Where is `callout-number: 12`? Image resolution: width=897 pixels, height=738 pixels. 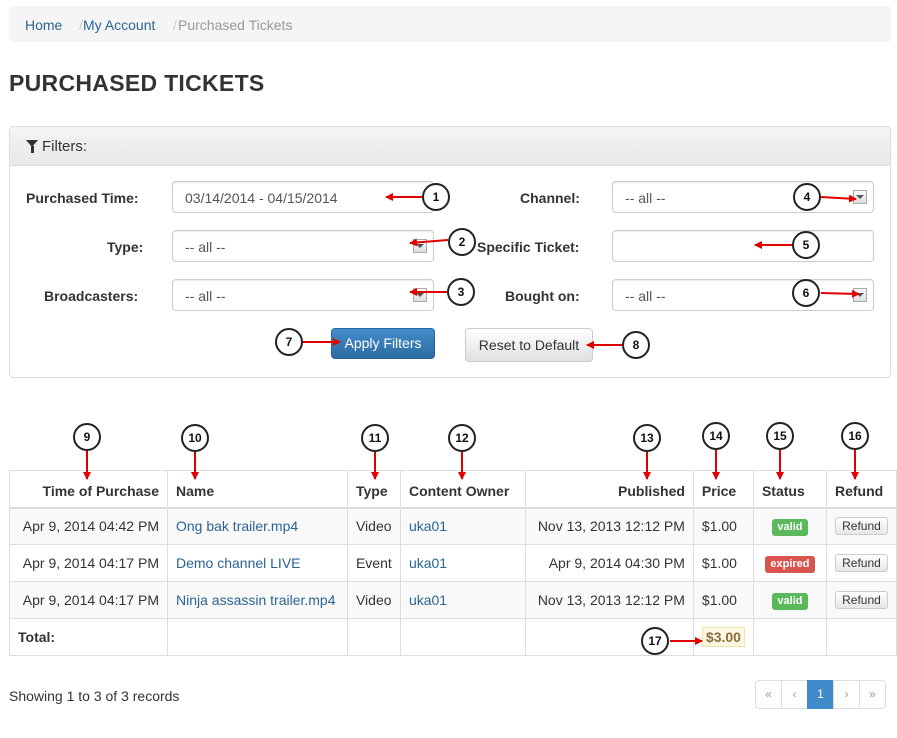
callout-number: 12 is located at coordinates (462, 438).